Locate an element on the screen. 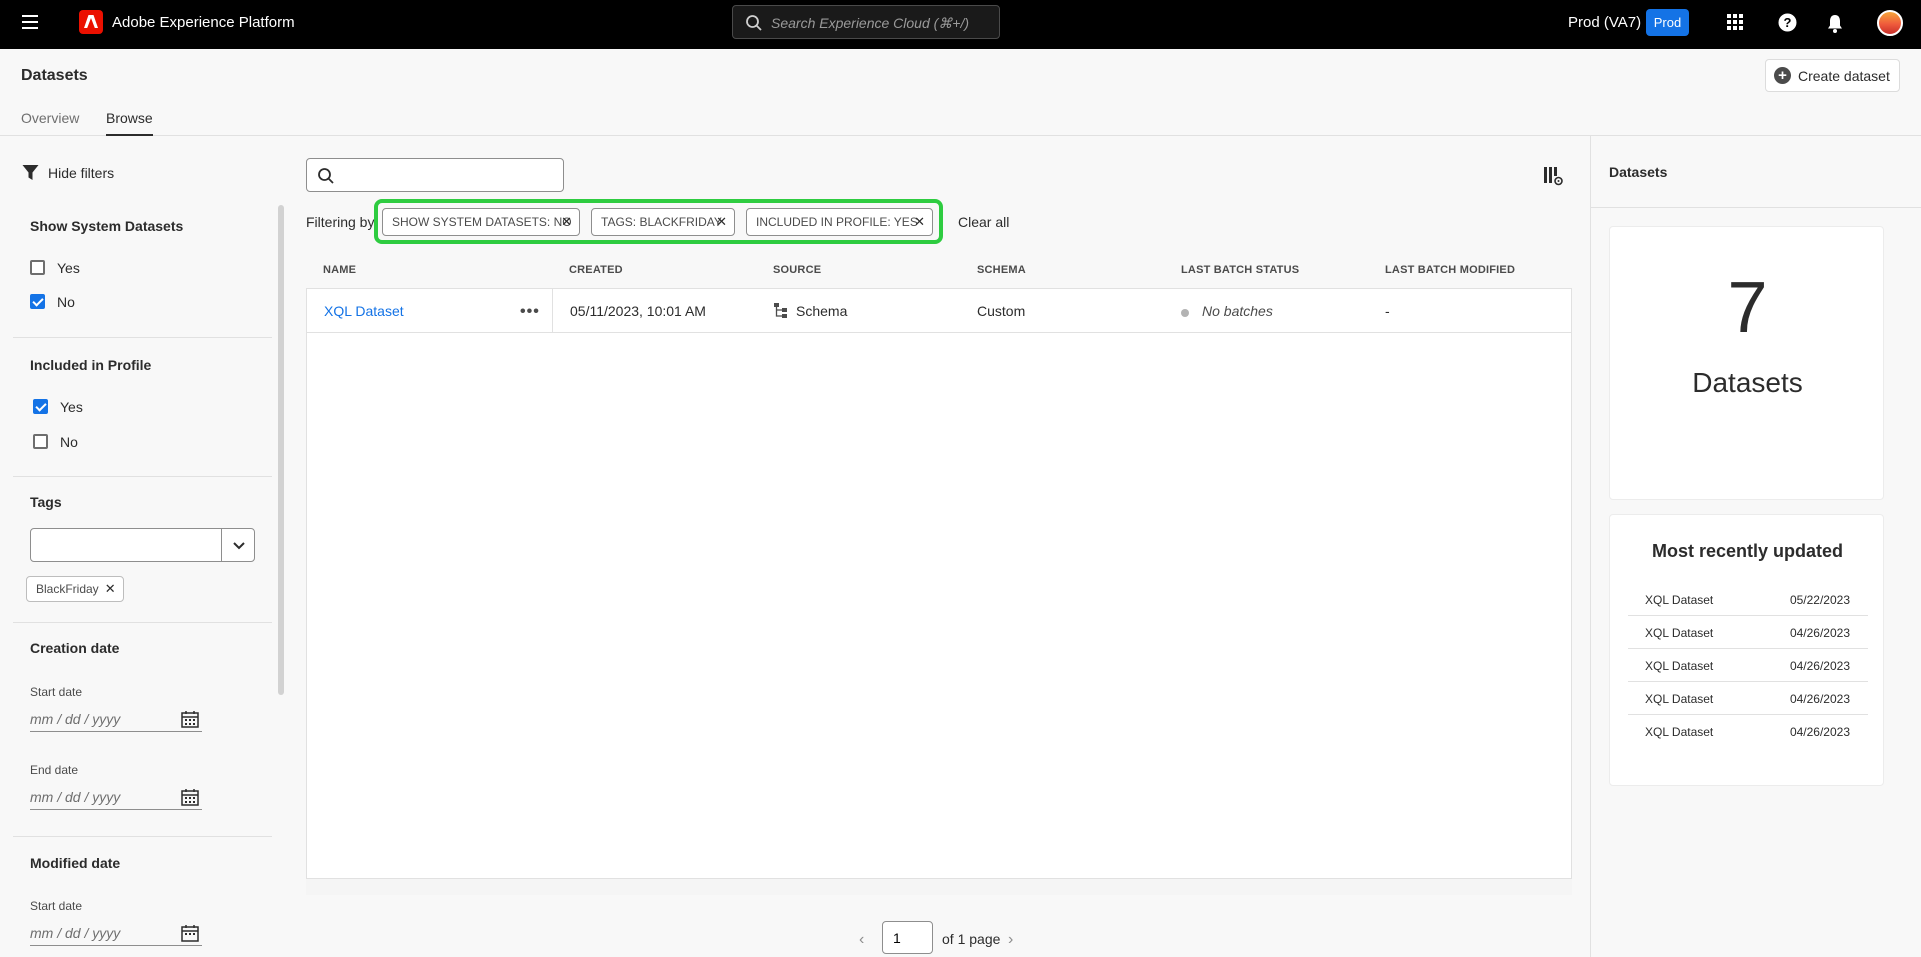 Image resolution: width=1921 pixels, height=957 pixels. schema-cell: Custom is located at coordinates (1001, 311).